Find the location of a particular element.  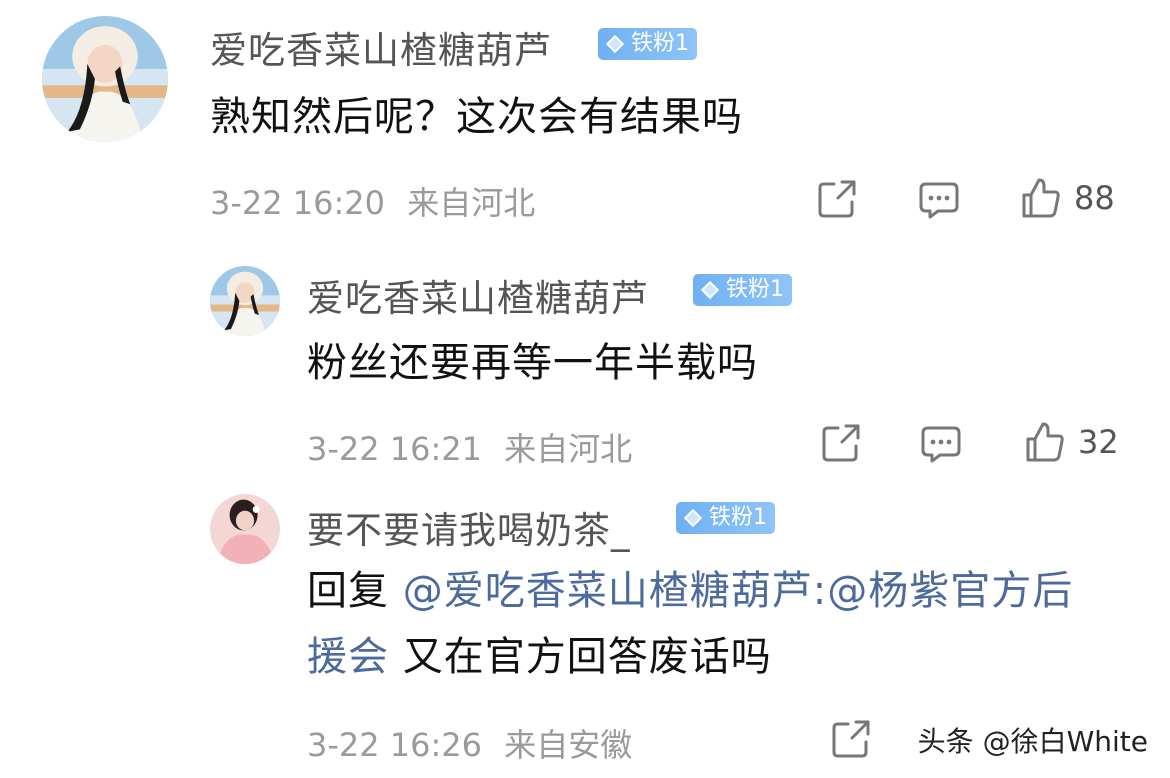

username: 要不要请我喝奶茶_ is located at coordinates (469, 527).